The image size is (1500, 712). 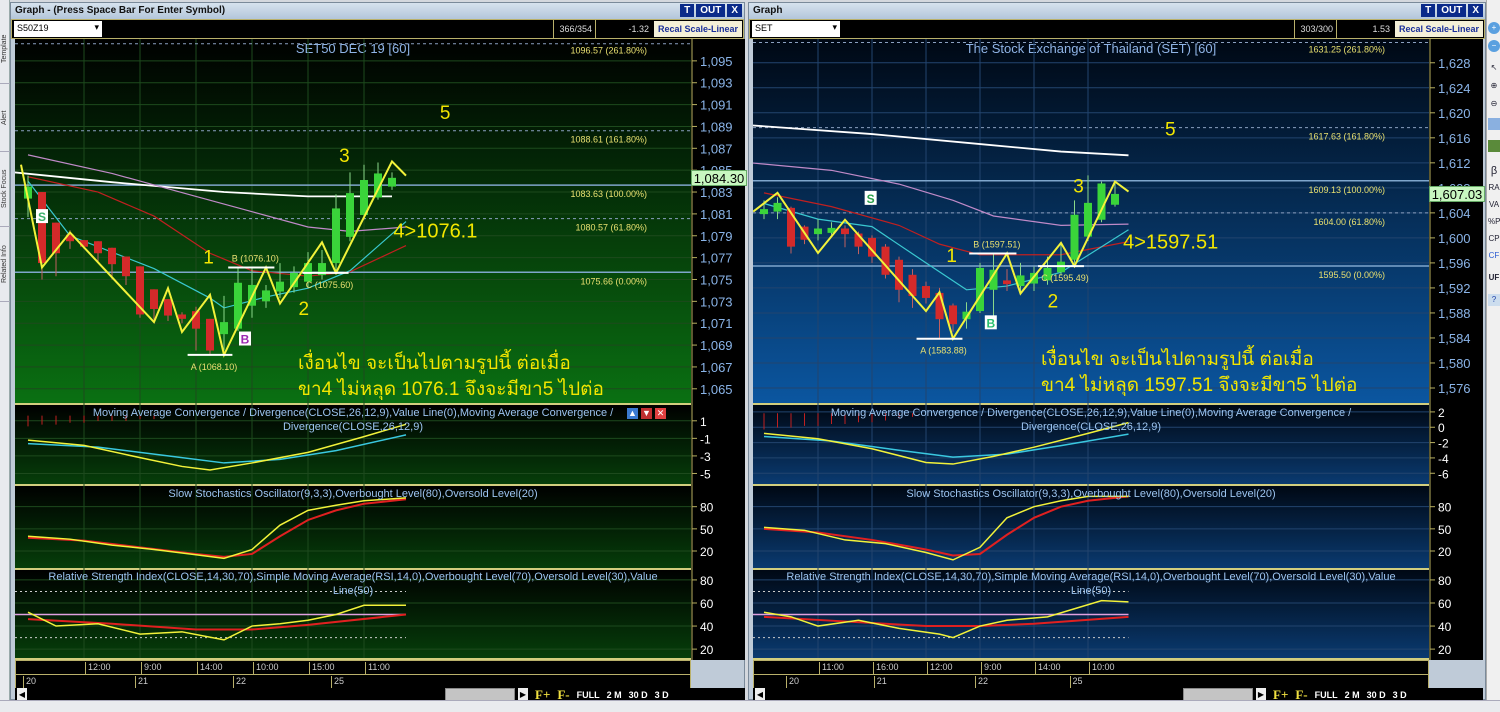 What do you see at coordinates (716, 279) in the screenshot?
I see `main-tick-label: 1,075` at bounding box center [716, 279].